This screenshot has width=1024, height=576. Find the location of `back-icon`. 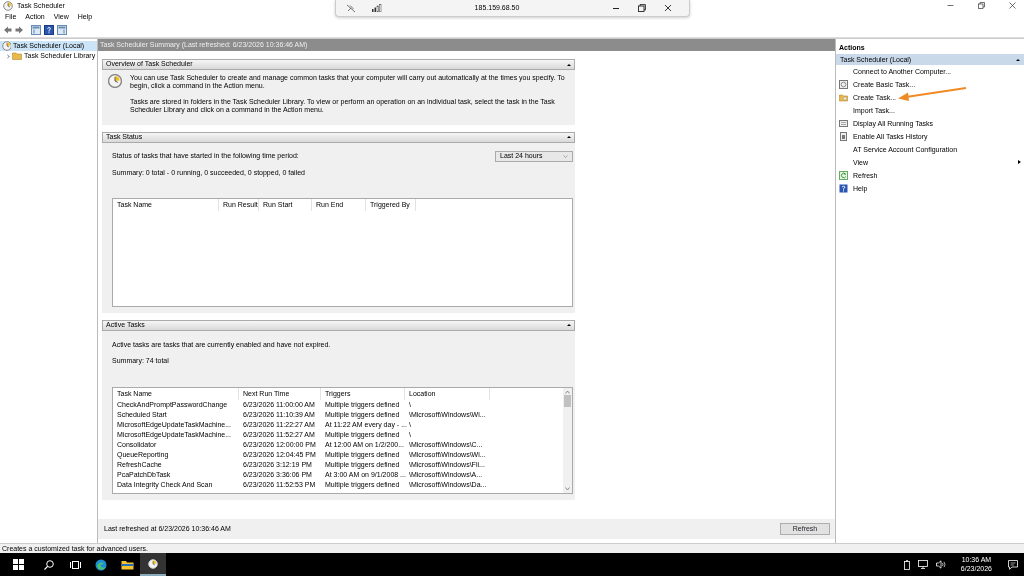

back-icon is located at coordinates (7, 30).